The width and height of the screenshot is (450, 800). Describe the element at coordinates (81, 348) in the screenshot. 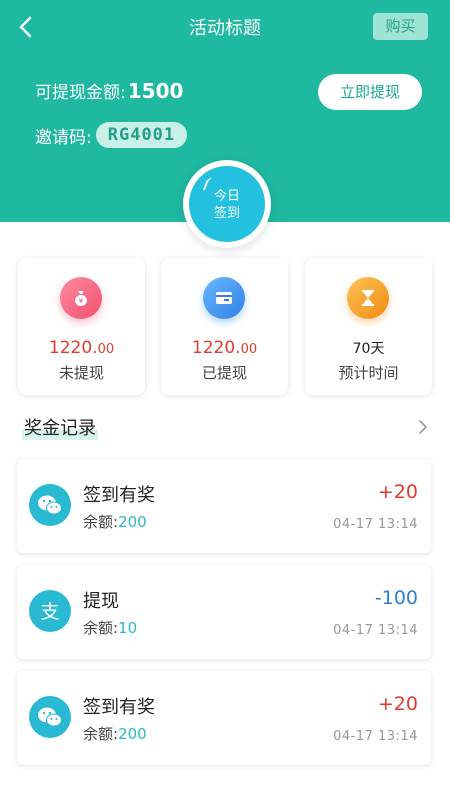

I see `unwithdrawn-value: 1220.00` at that location.